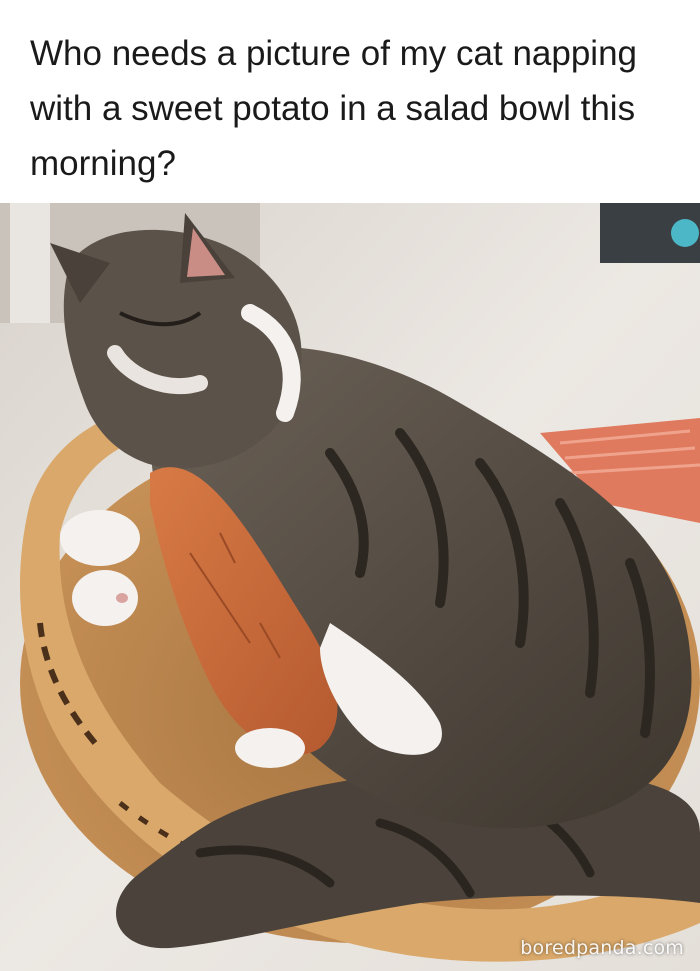  Describe the element at coordinates (602, 948) in the screenshot. I see `watermark-text: boredpanda.com` at that location.